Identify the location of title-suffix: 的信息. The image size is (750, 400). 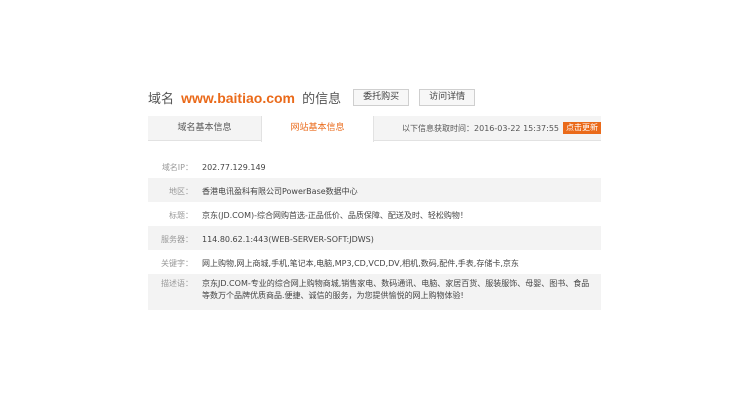
(322, 99).